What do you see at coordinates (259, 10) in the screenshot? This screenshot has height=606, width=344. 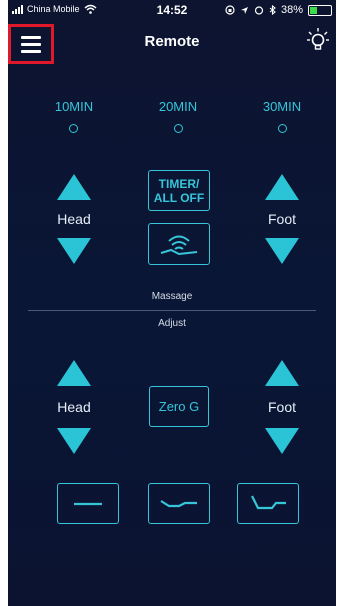 I see `alarm-icon` at bounding box center [259, 10].